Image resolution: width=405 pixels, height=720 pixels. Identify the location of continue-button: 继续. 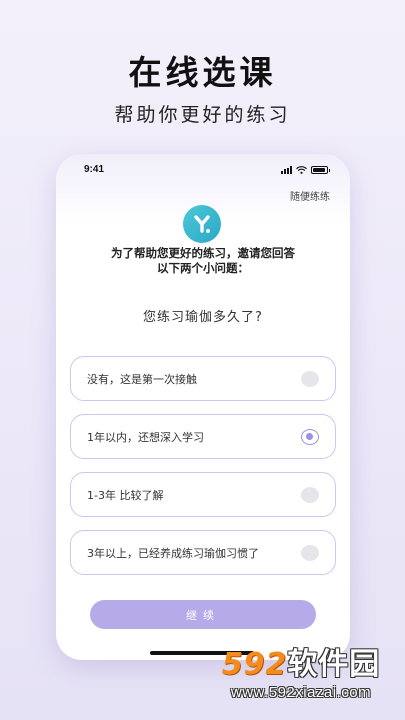
(203, 614).